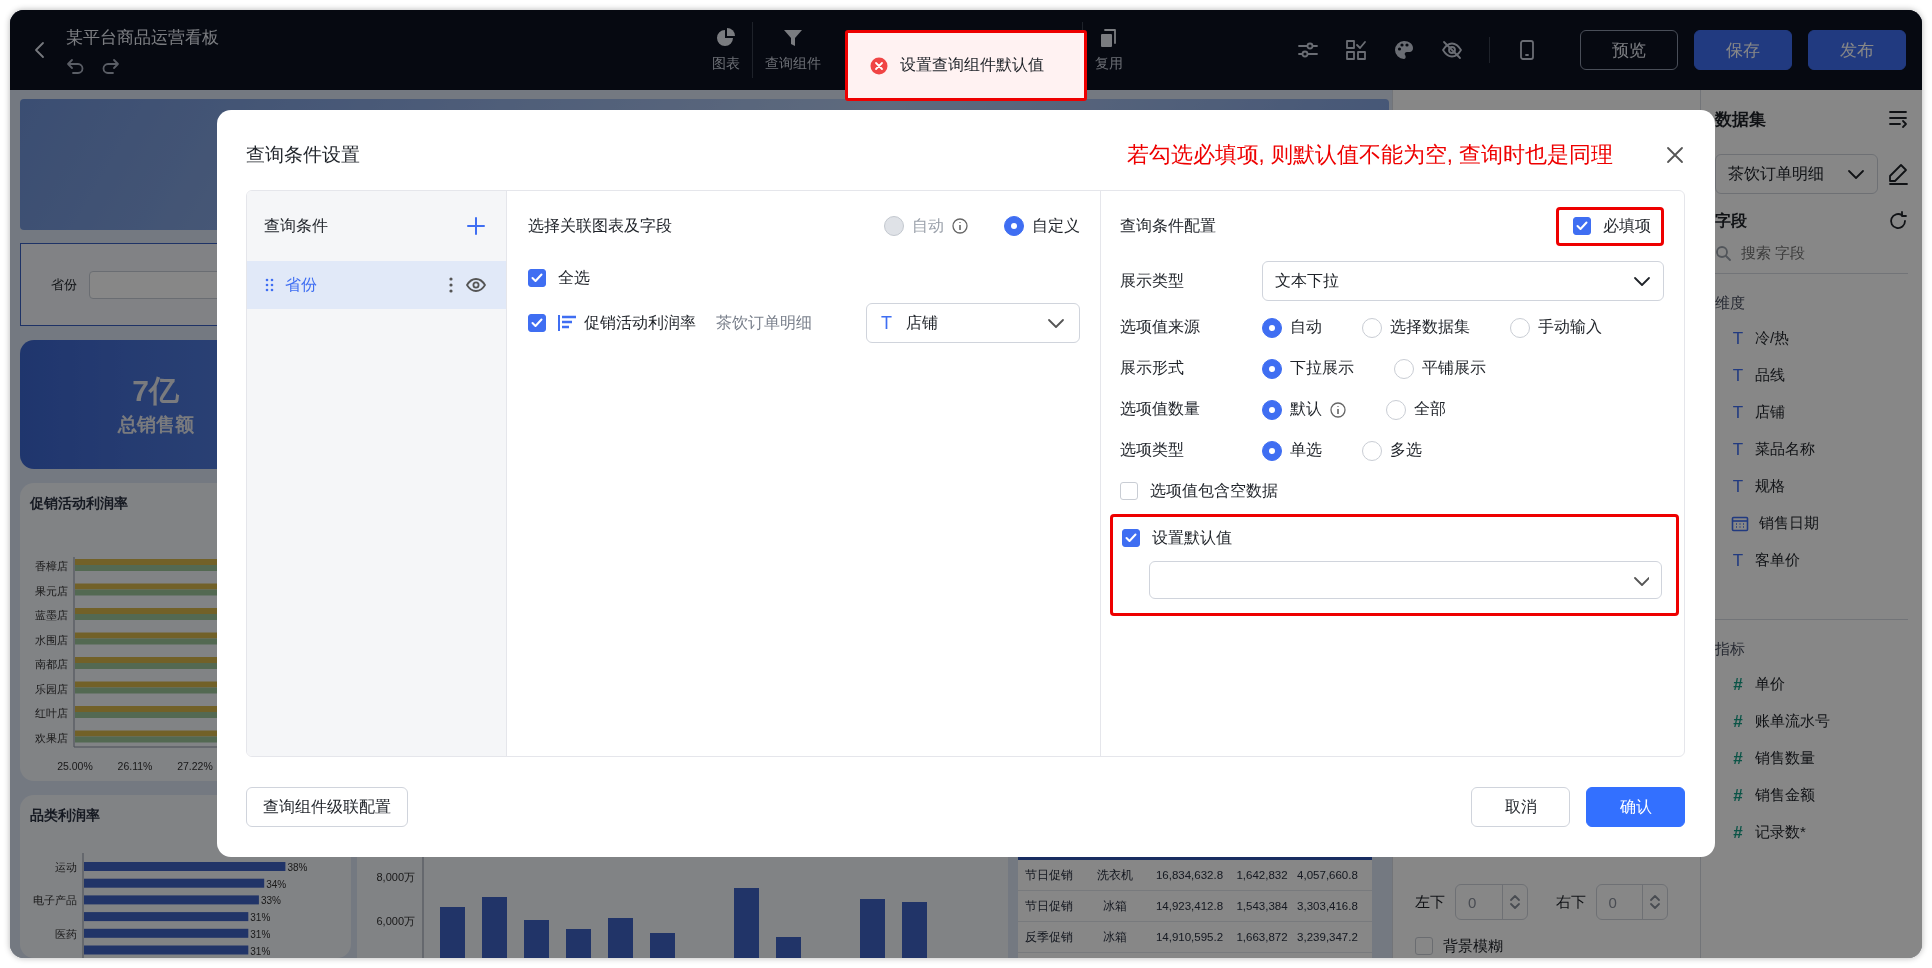 Image resolution: width=1932 pixels, height=968 pixels. I want to click on checkbox-label: 设置默认值, so click(1192, 537).